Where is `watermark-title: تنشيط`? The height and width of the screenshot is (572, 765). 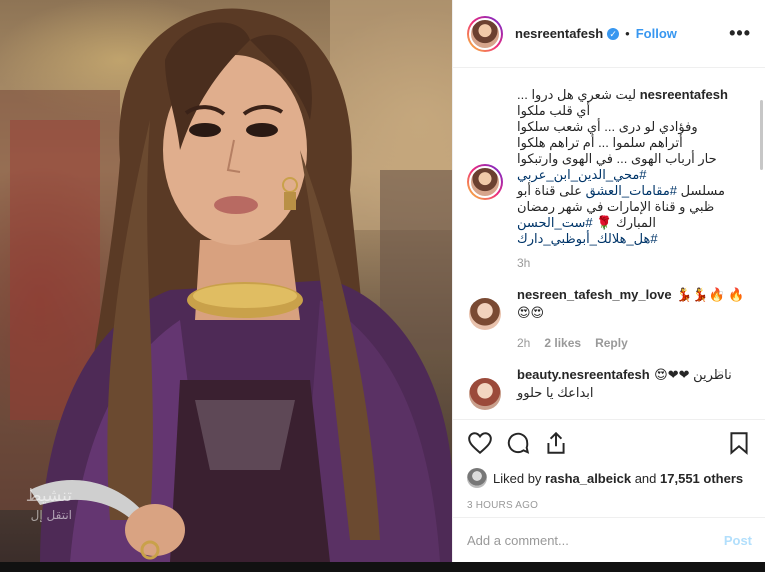
watermark-title: تنشيط is located at coordinates (48, 496).